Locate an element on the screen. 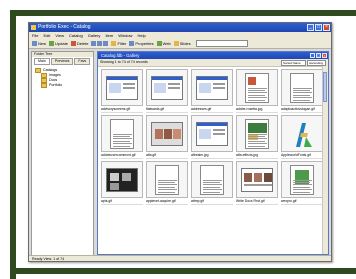 Image resolution: width=356 pixels, height=279 pixels. close-button: × is located at coordinates (326, 27).